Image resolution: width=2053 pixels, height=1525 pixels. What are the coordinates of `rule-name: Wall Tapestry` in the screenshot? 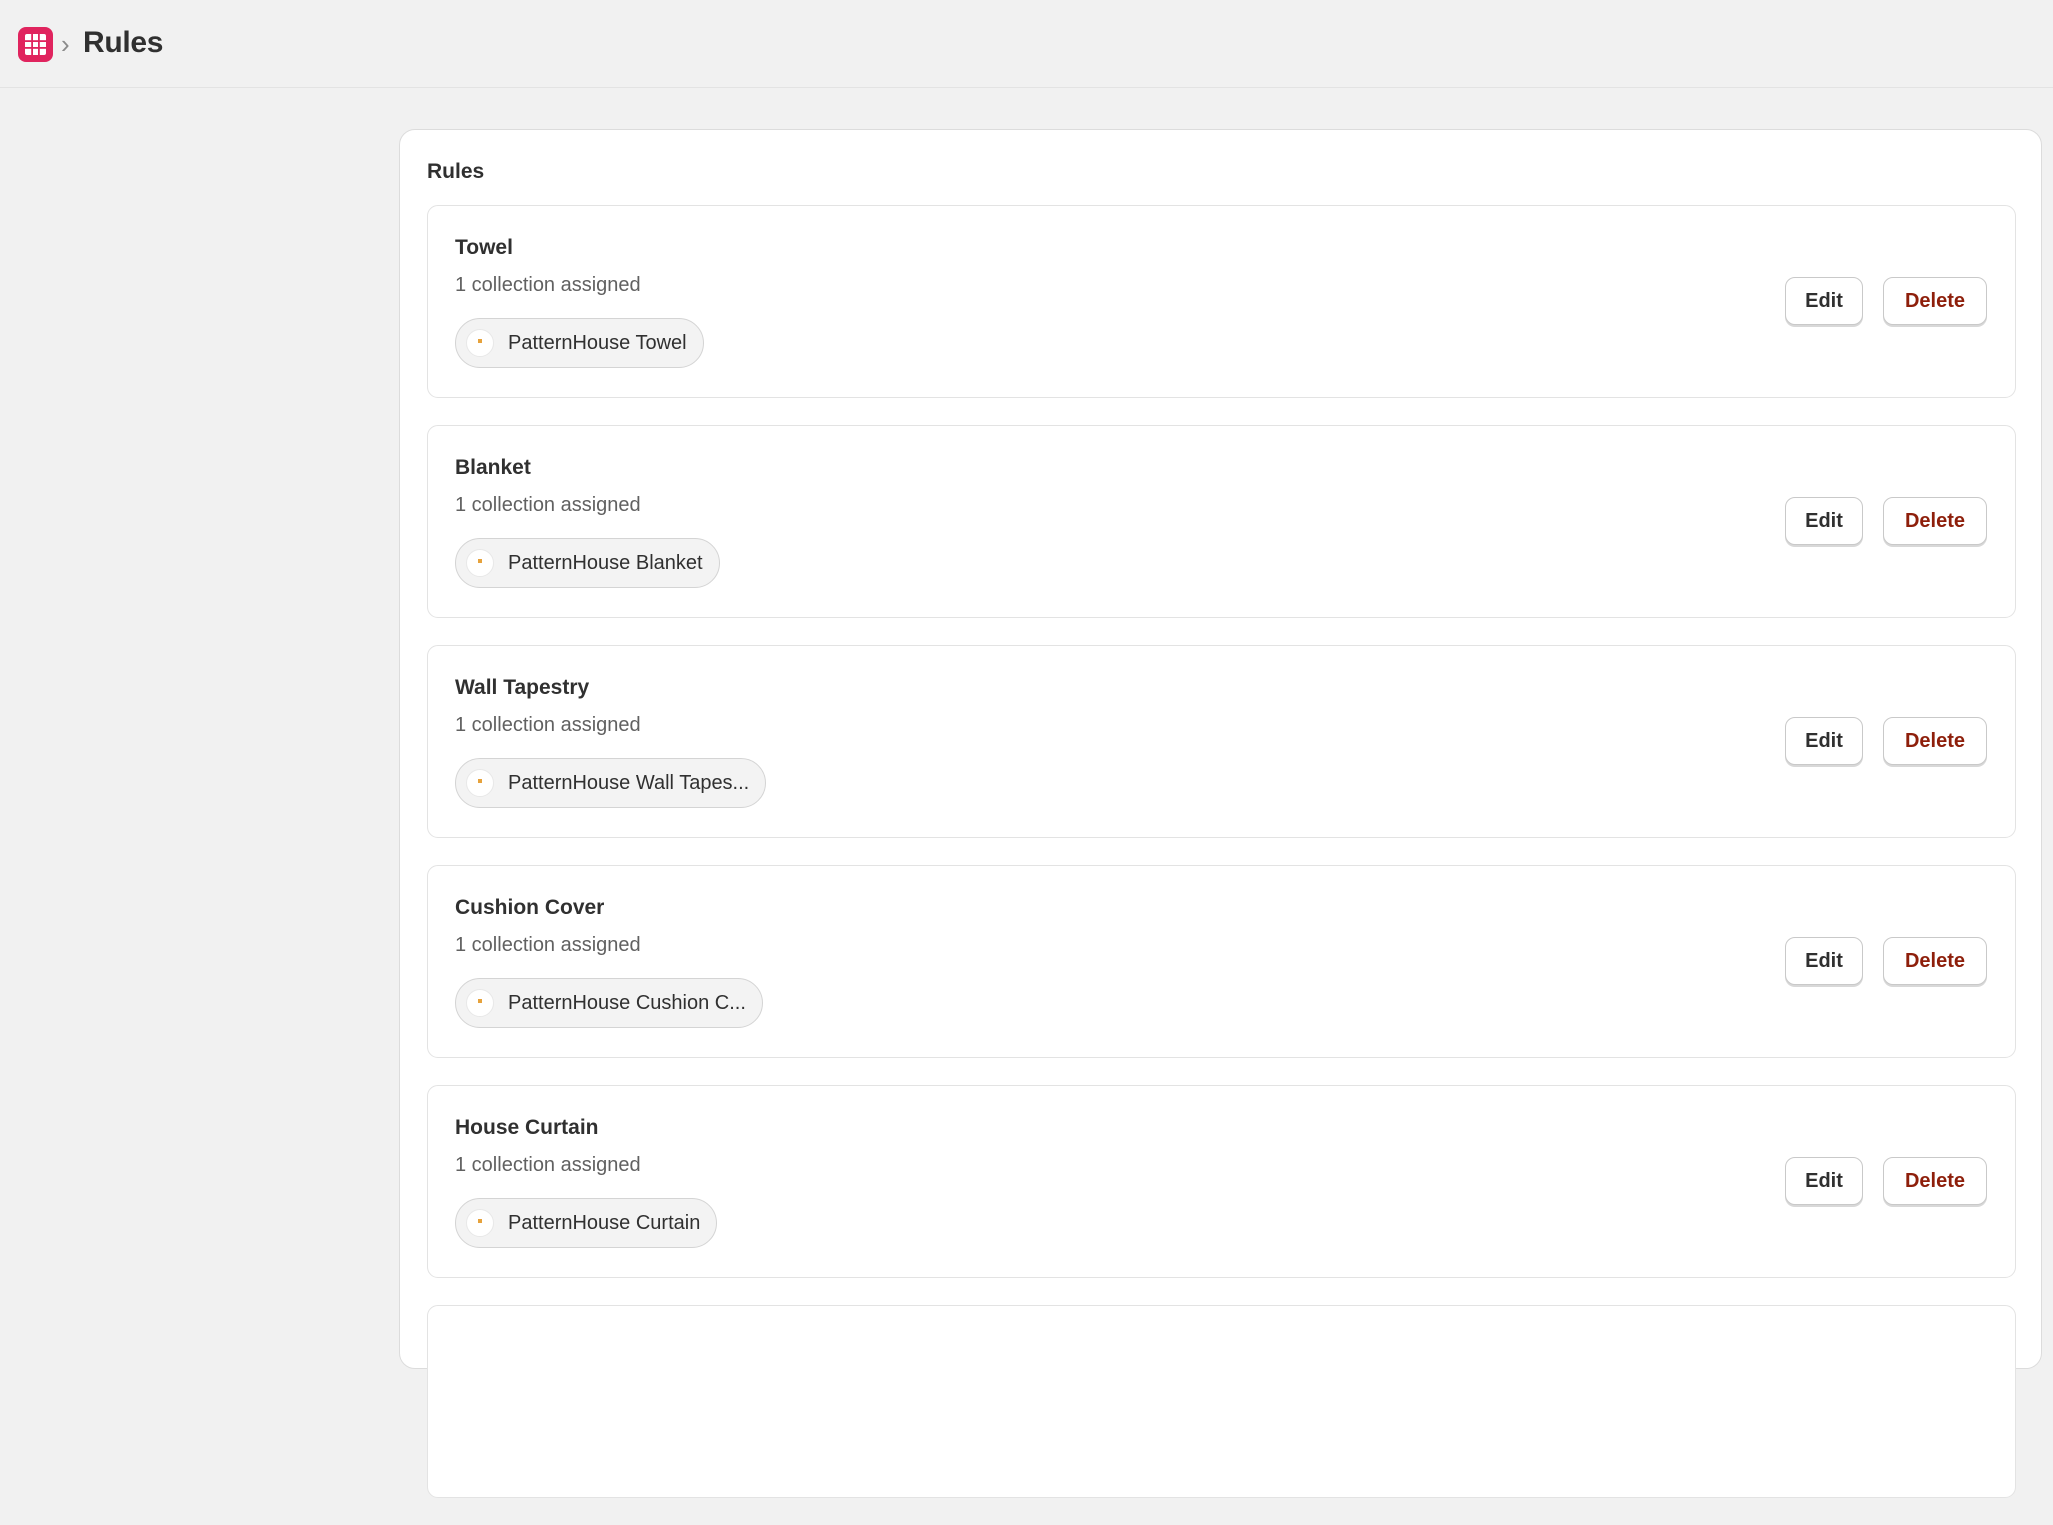 It's located at (522, 687).